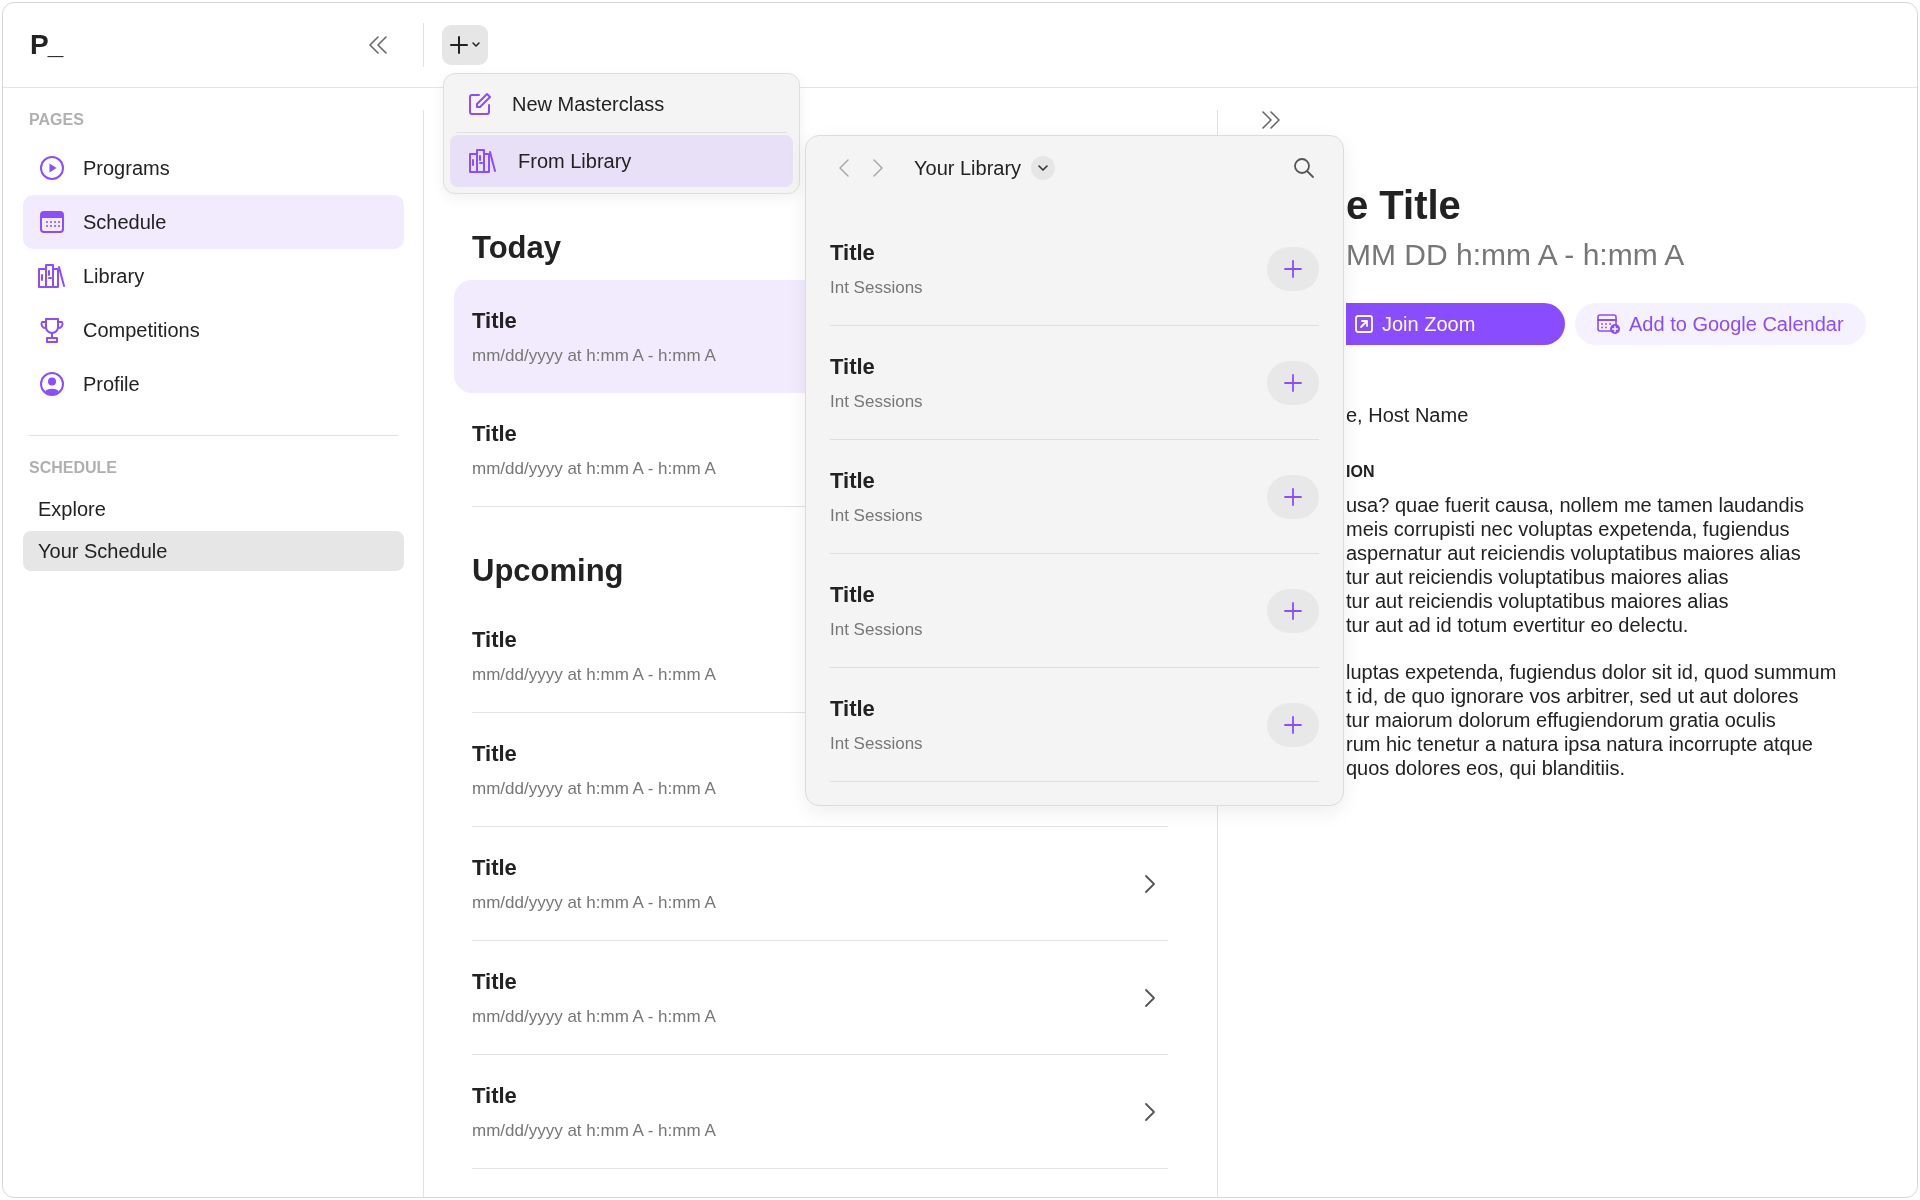 The image size is (1920, 1200). Describe the element at coordinates (878, 168) in the screenshot. I see `forward-icon` at that location.